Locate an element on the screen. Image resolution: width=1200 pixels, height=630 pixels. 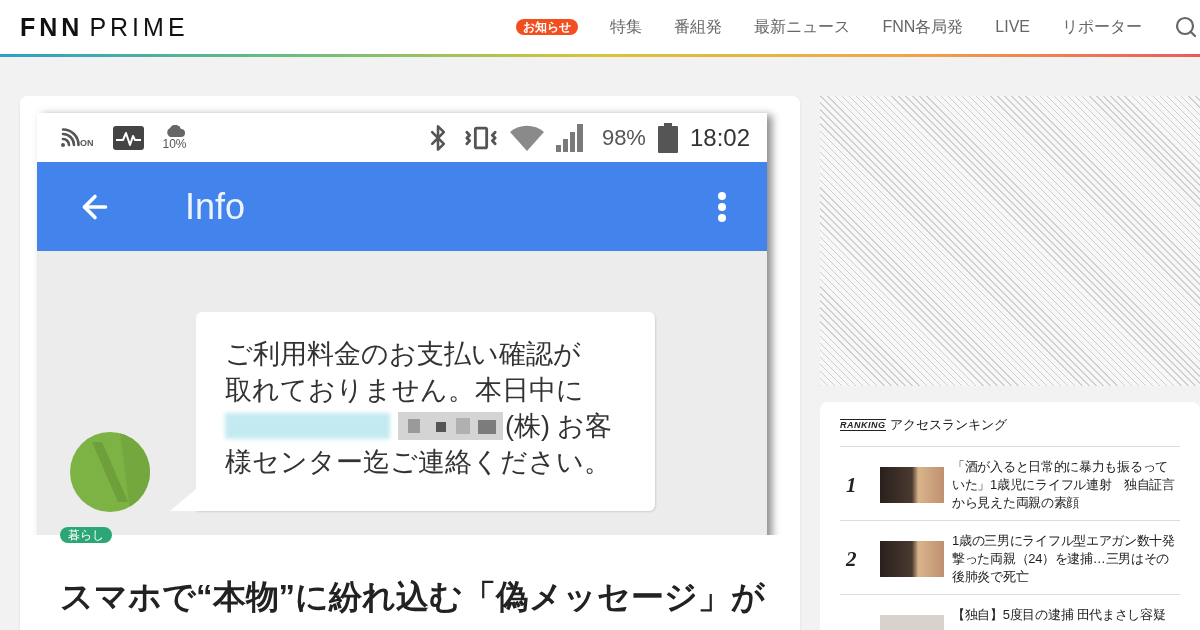
site-logo: FNN PRIME is located at coordinates (104, 27).